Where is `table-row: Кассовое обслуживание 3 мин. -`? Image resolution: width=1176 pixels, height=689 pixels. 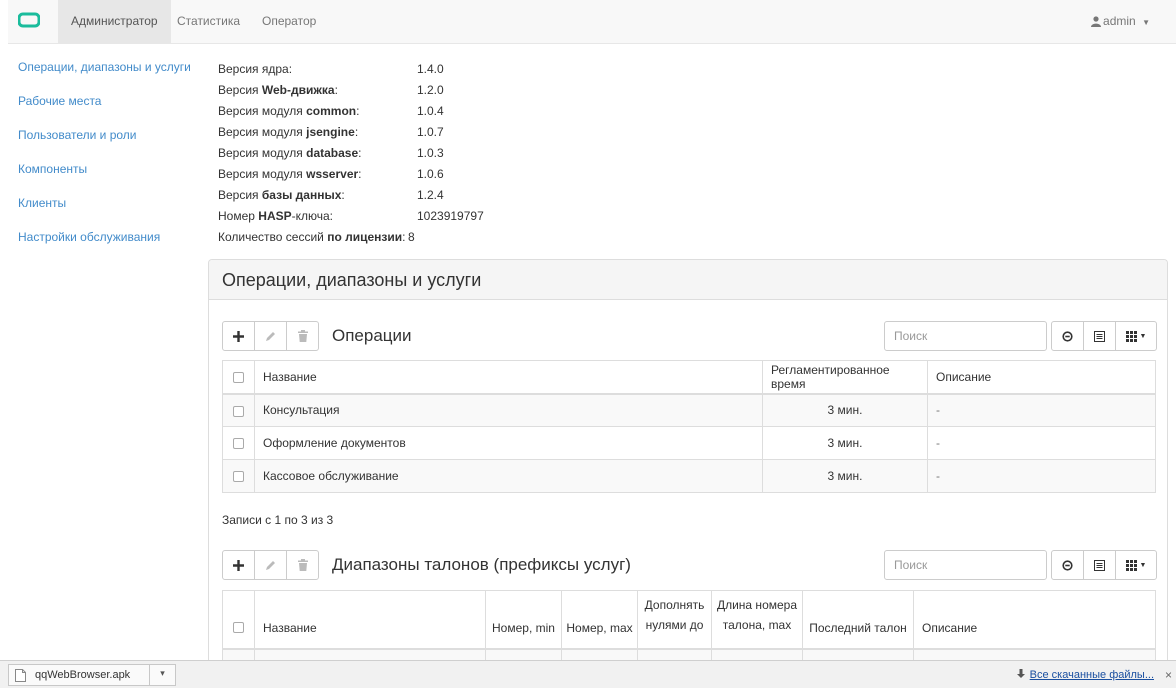
table-row: Кассовое обслуживание 3 мин. - is located at coordinates (689, 476).